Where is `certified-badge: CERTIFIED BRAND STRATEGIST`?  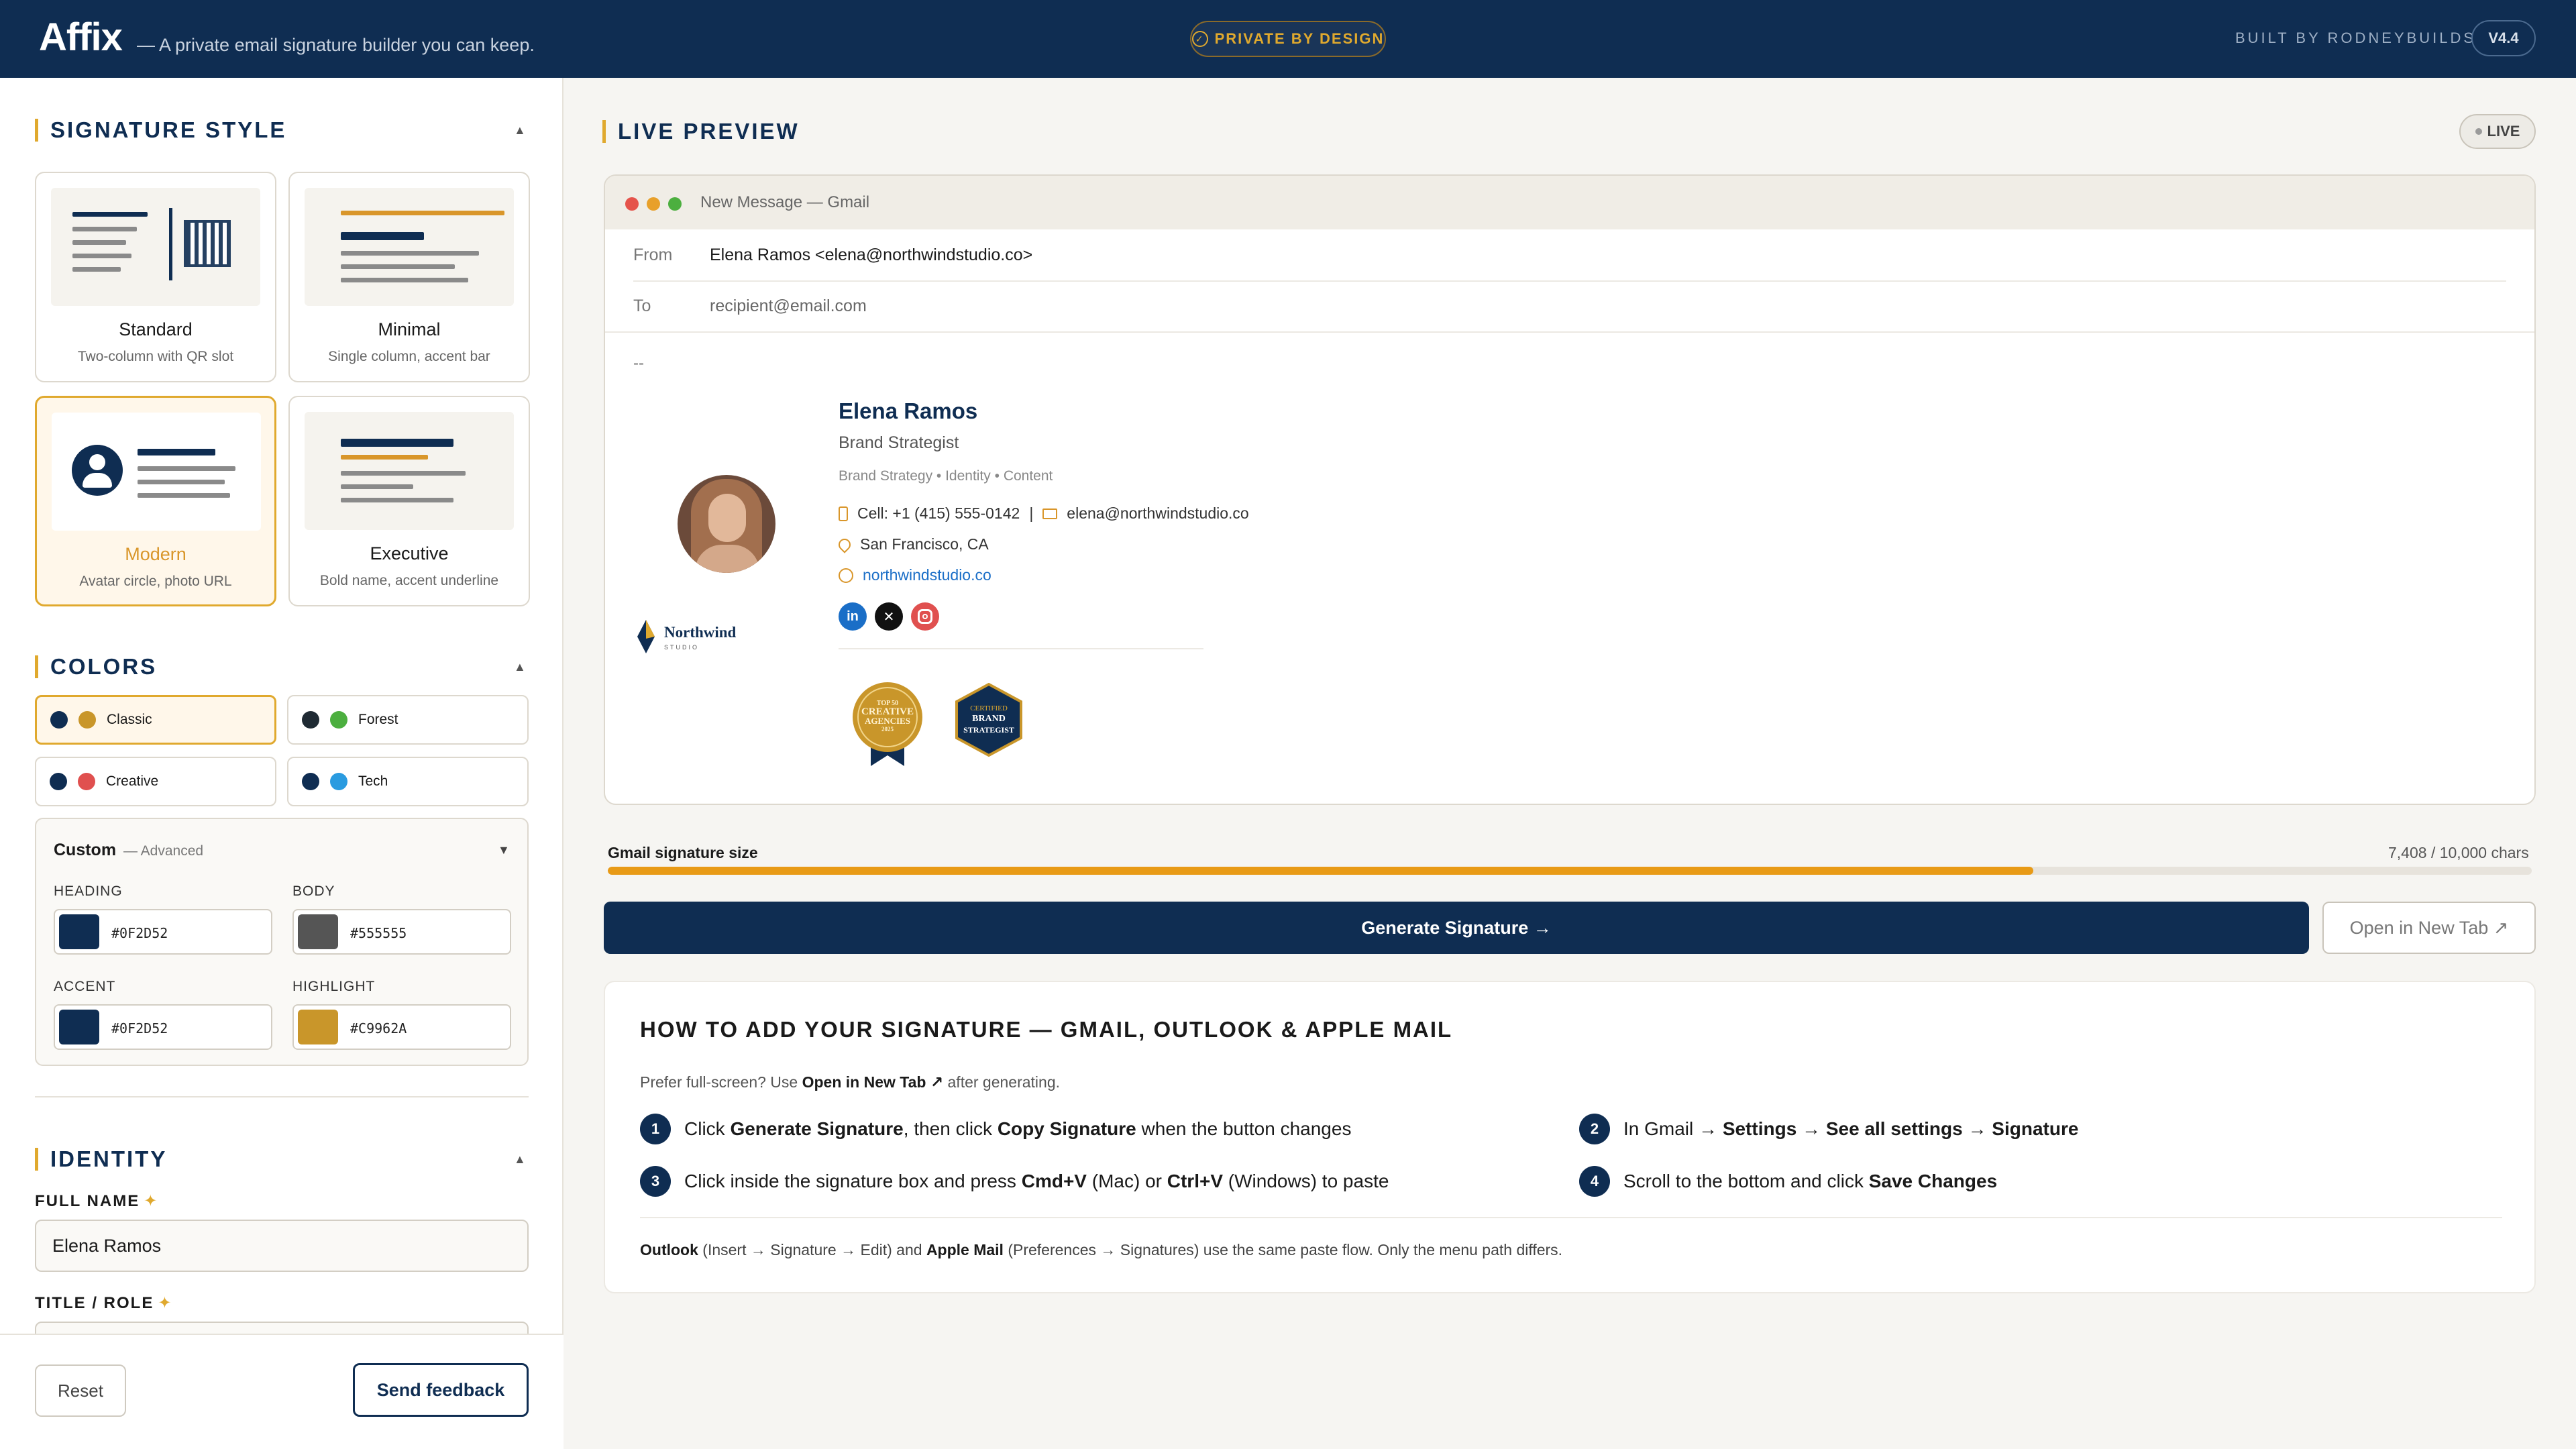
certified-badge: CERTIFIED BRAND STRATEGIST is located at coordinates (989, 719).